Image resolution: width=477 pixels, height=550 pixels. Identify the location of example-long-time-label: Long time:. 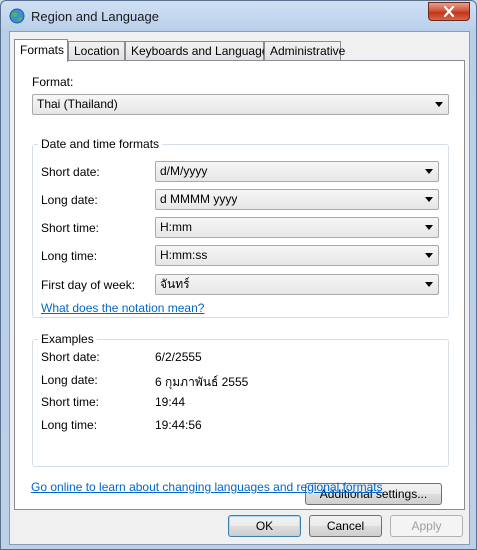
(69, 425).